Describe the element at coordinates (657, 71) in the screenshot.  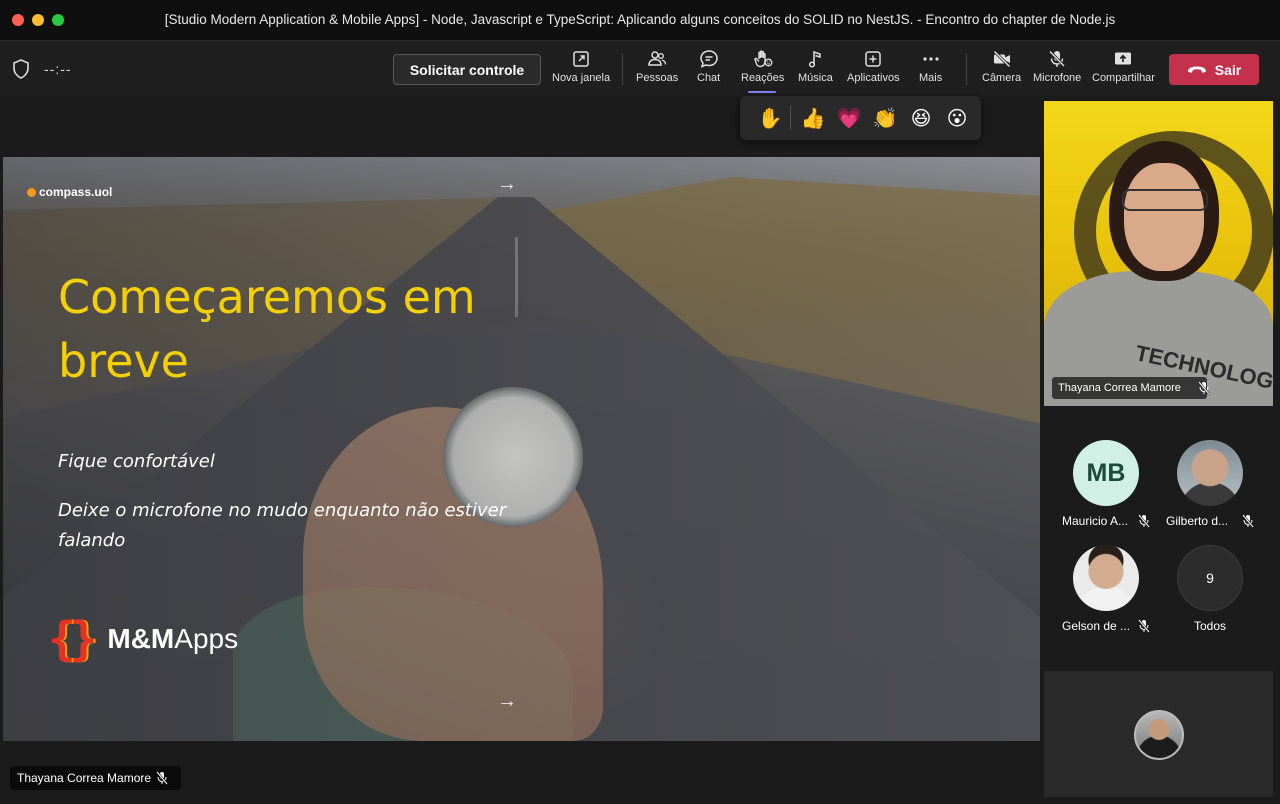
I see `people-button: Pessoas` at that location.